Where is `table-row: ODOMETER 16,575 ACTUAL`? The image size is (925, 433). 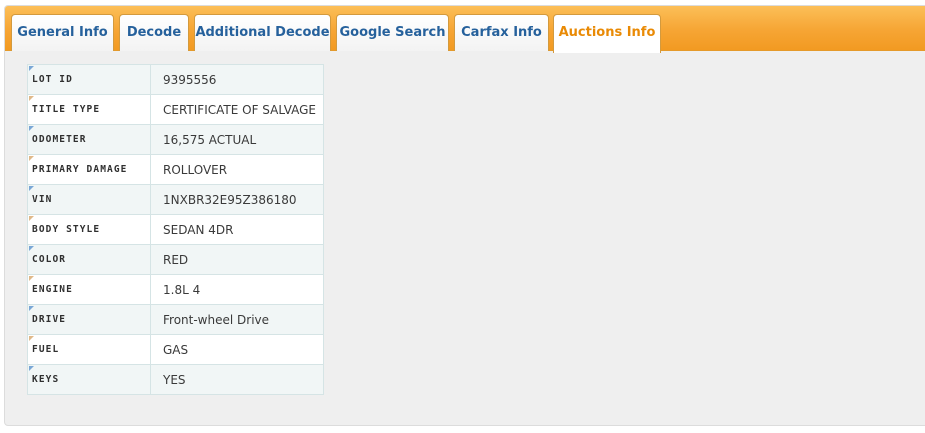
table-row: ODOMETER 16,575 ACTUAL is located at coordinates (175, 139).